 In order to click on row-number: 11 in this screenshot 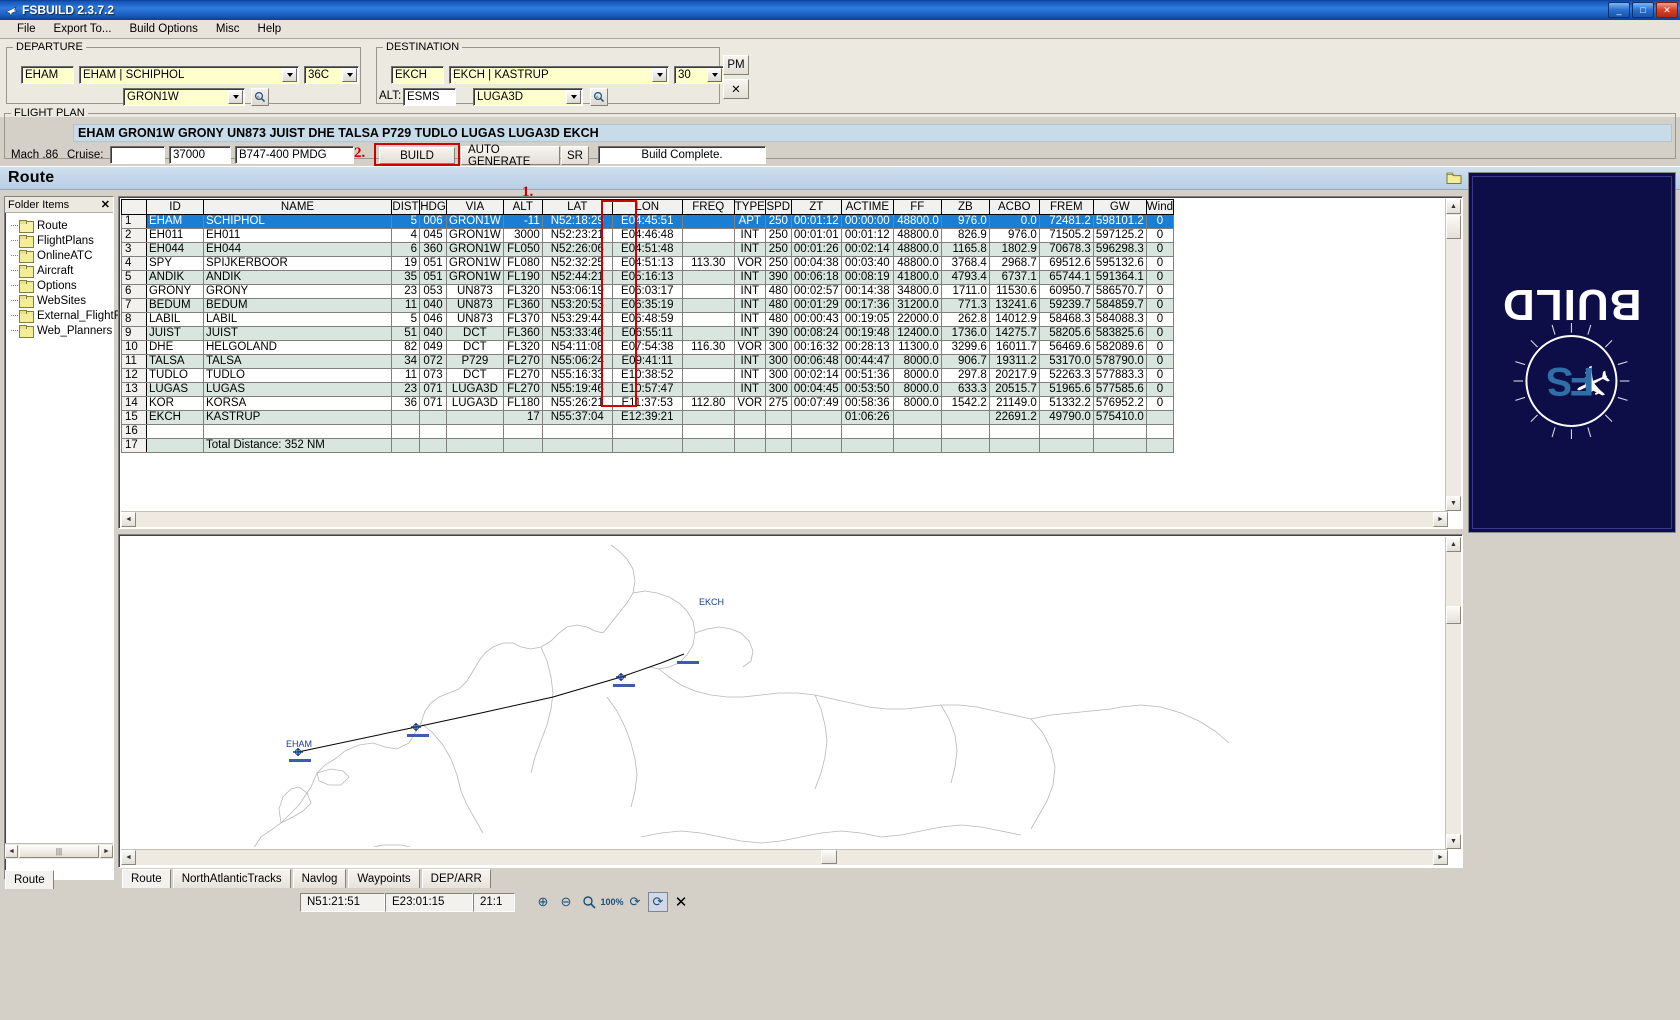, I will do `click(134, 361)`.